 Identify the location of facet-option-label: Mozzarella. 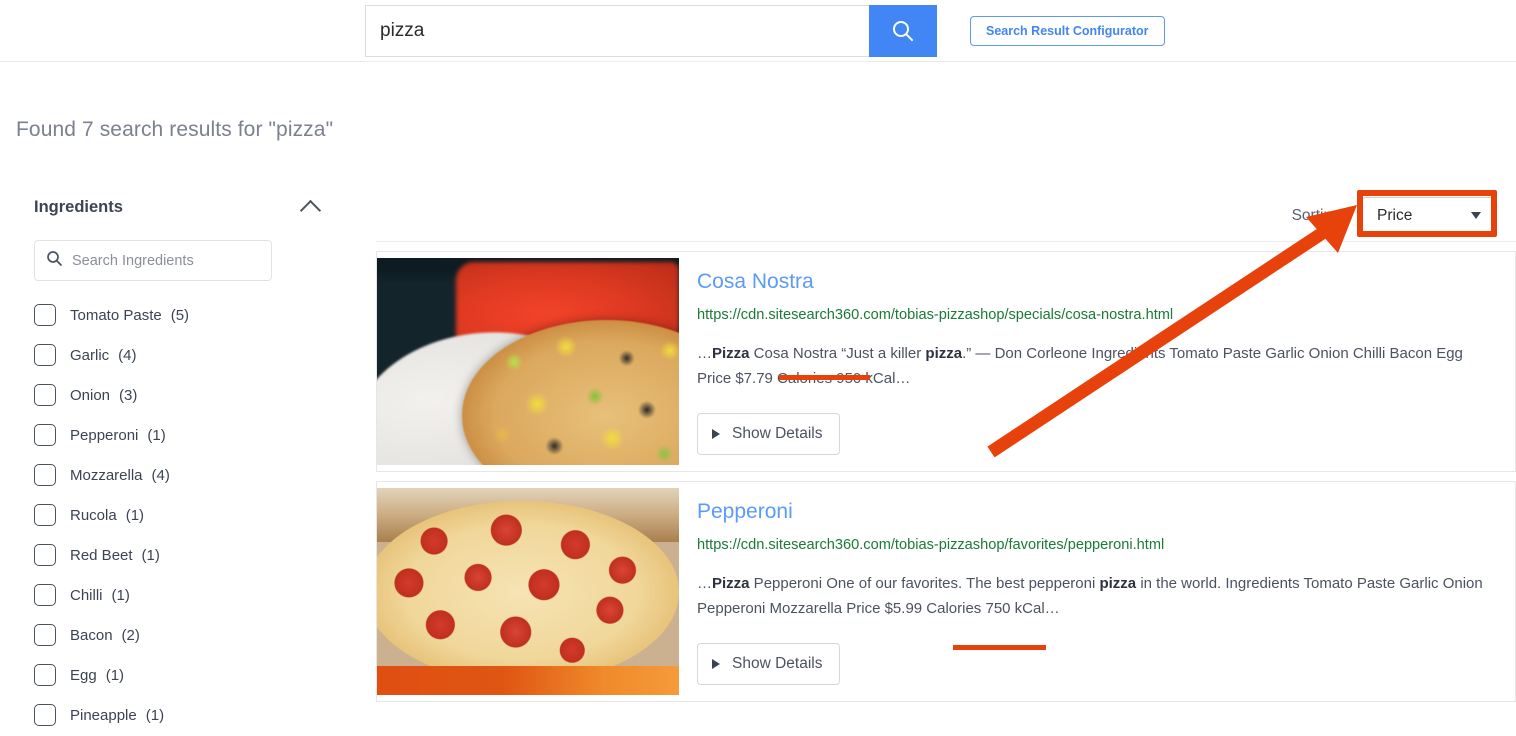
(106, 475).